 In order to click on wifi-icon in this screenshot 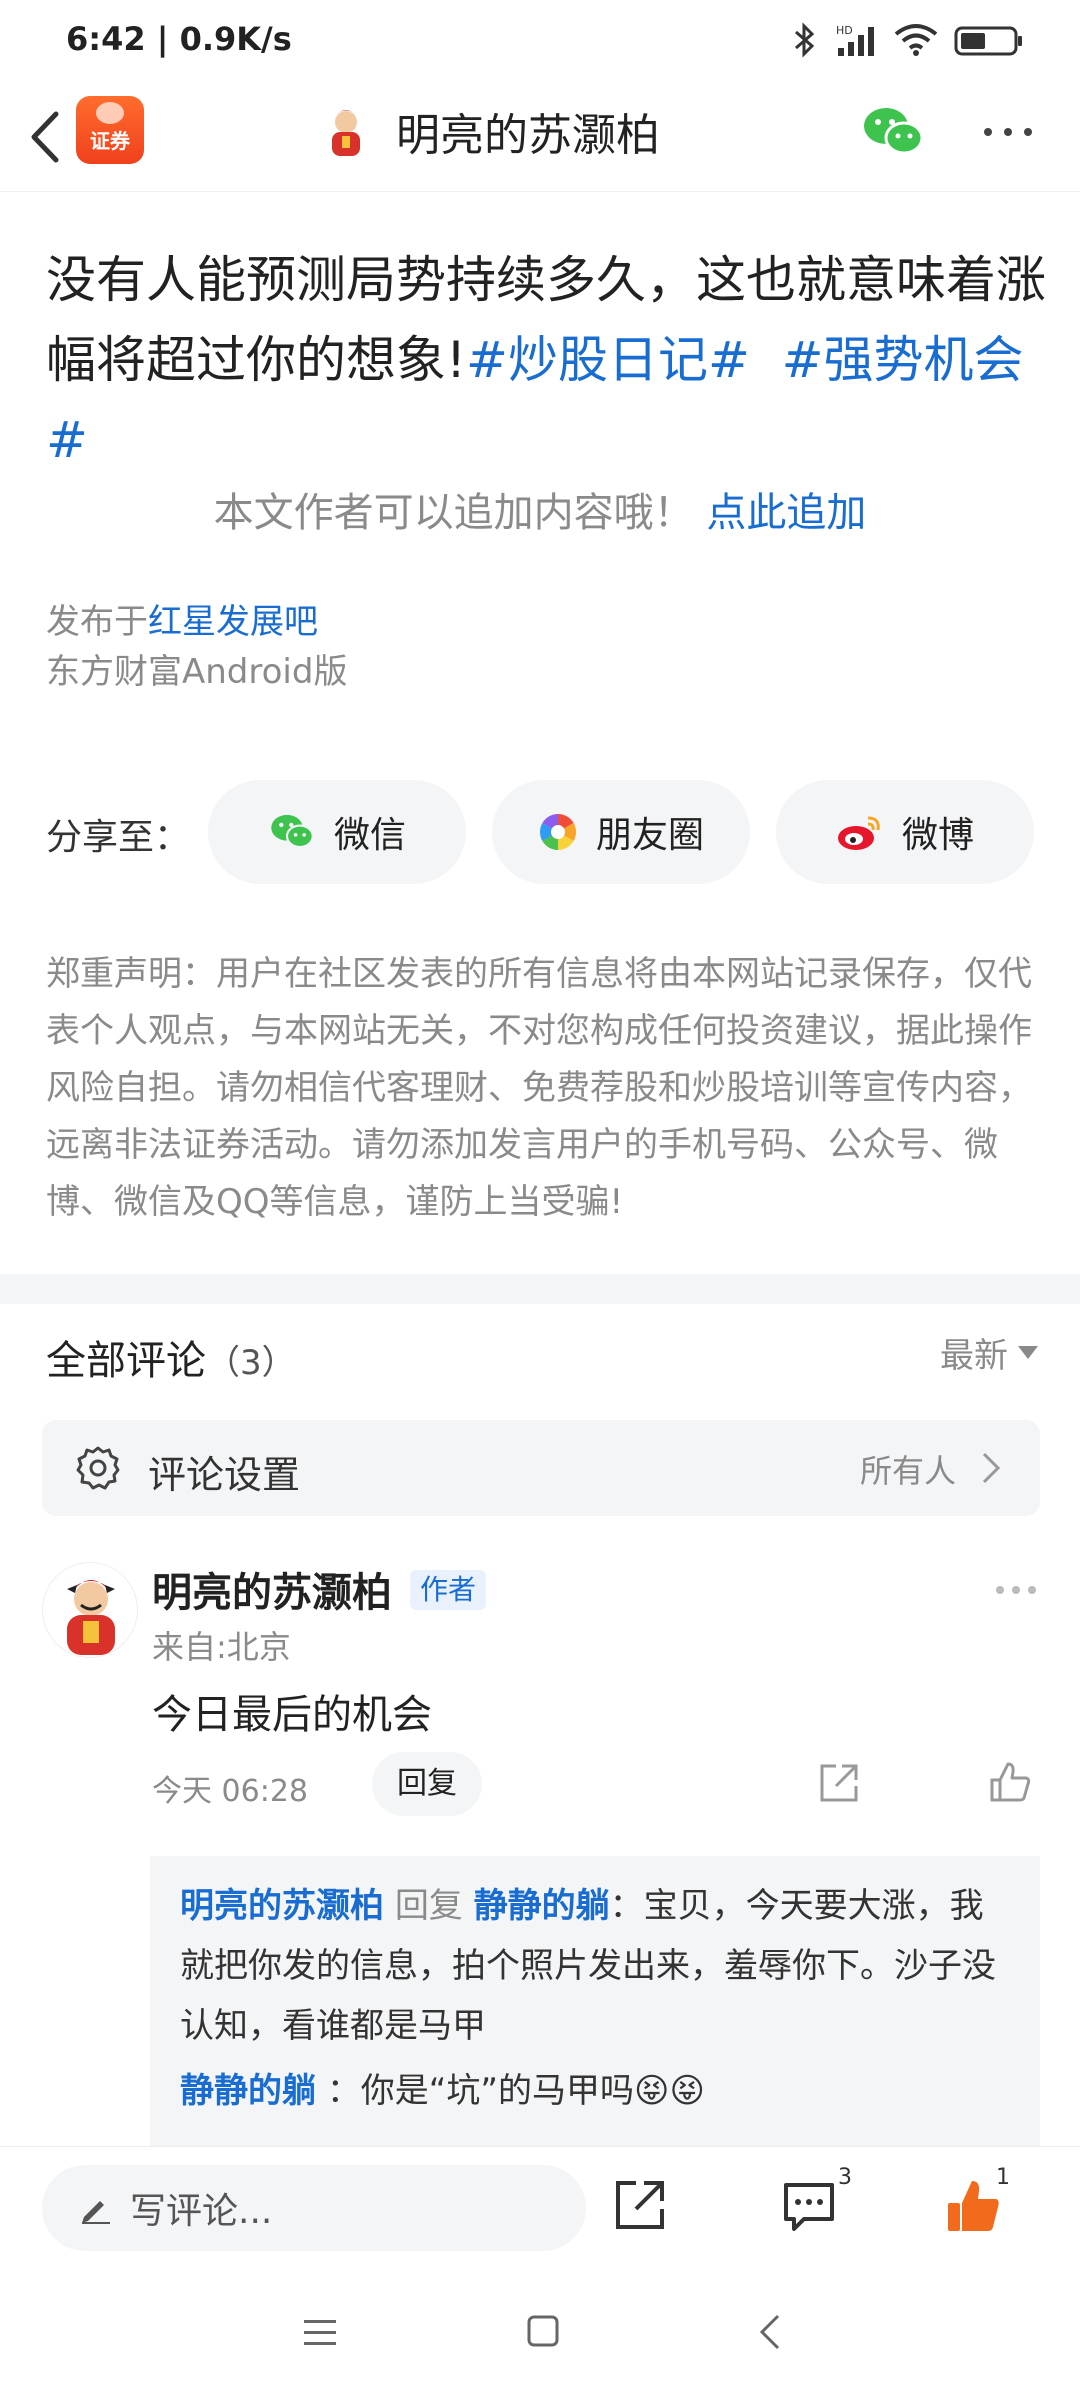, I will do `click(916, 40)`.